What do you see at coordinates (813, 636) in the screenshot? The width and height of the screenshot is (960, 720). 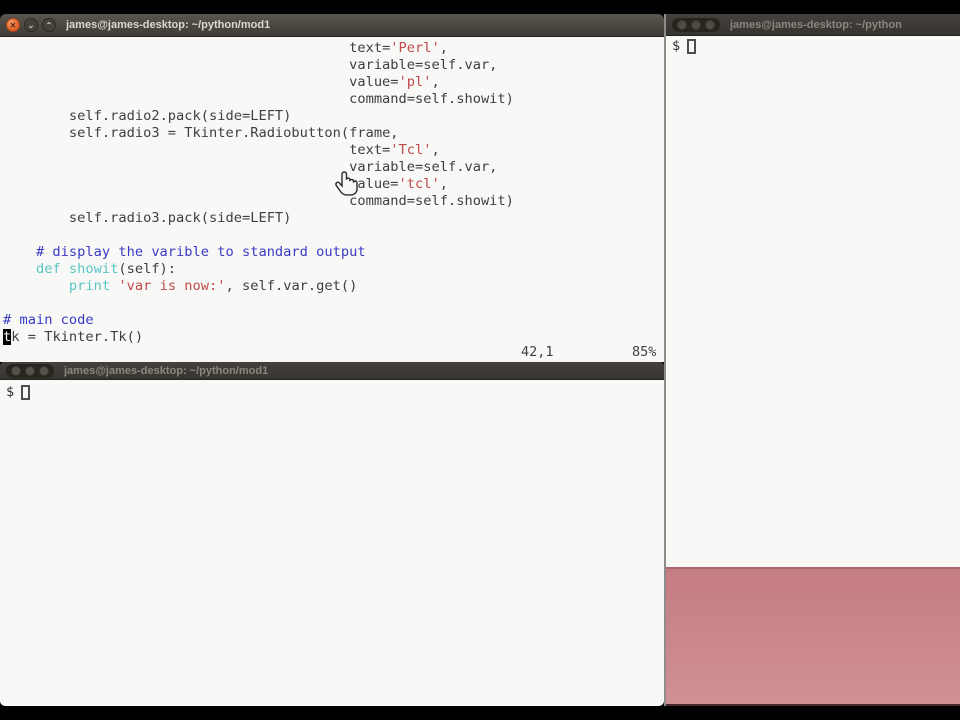 I see `tk-app-window` at bounding box center [813, 636].